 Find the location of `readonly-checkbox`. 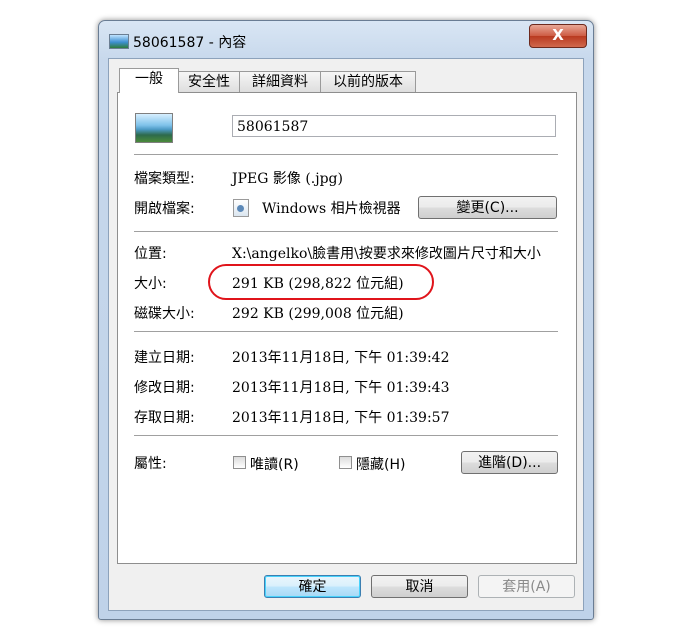

readonly-checkbox is located at coordinates (239, 462).